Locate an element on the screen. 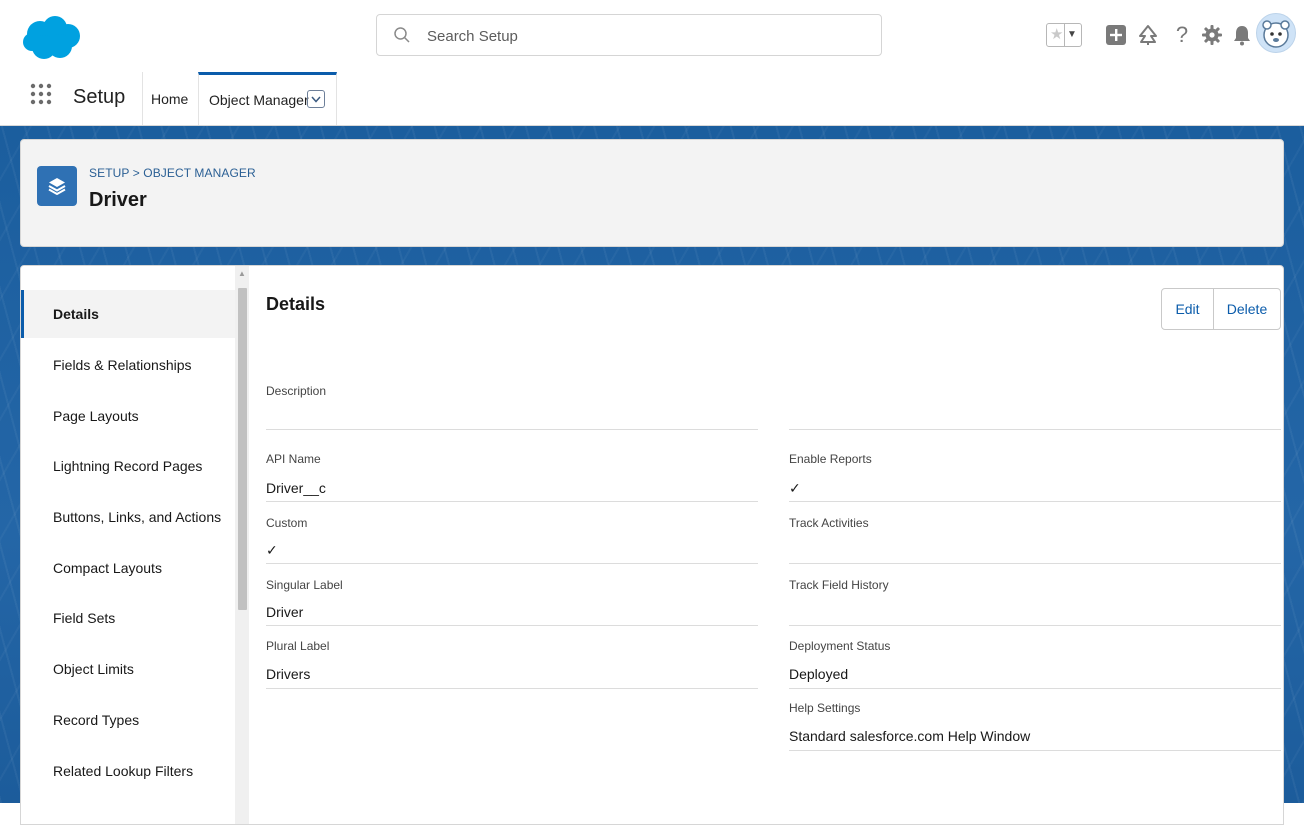  sidebar-item-field-sets: Field Sets is located at coordinates (128, 618).